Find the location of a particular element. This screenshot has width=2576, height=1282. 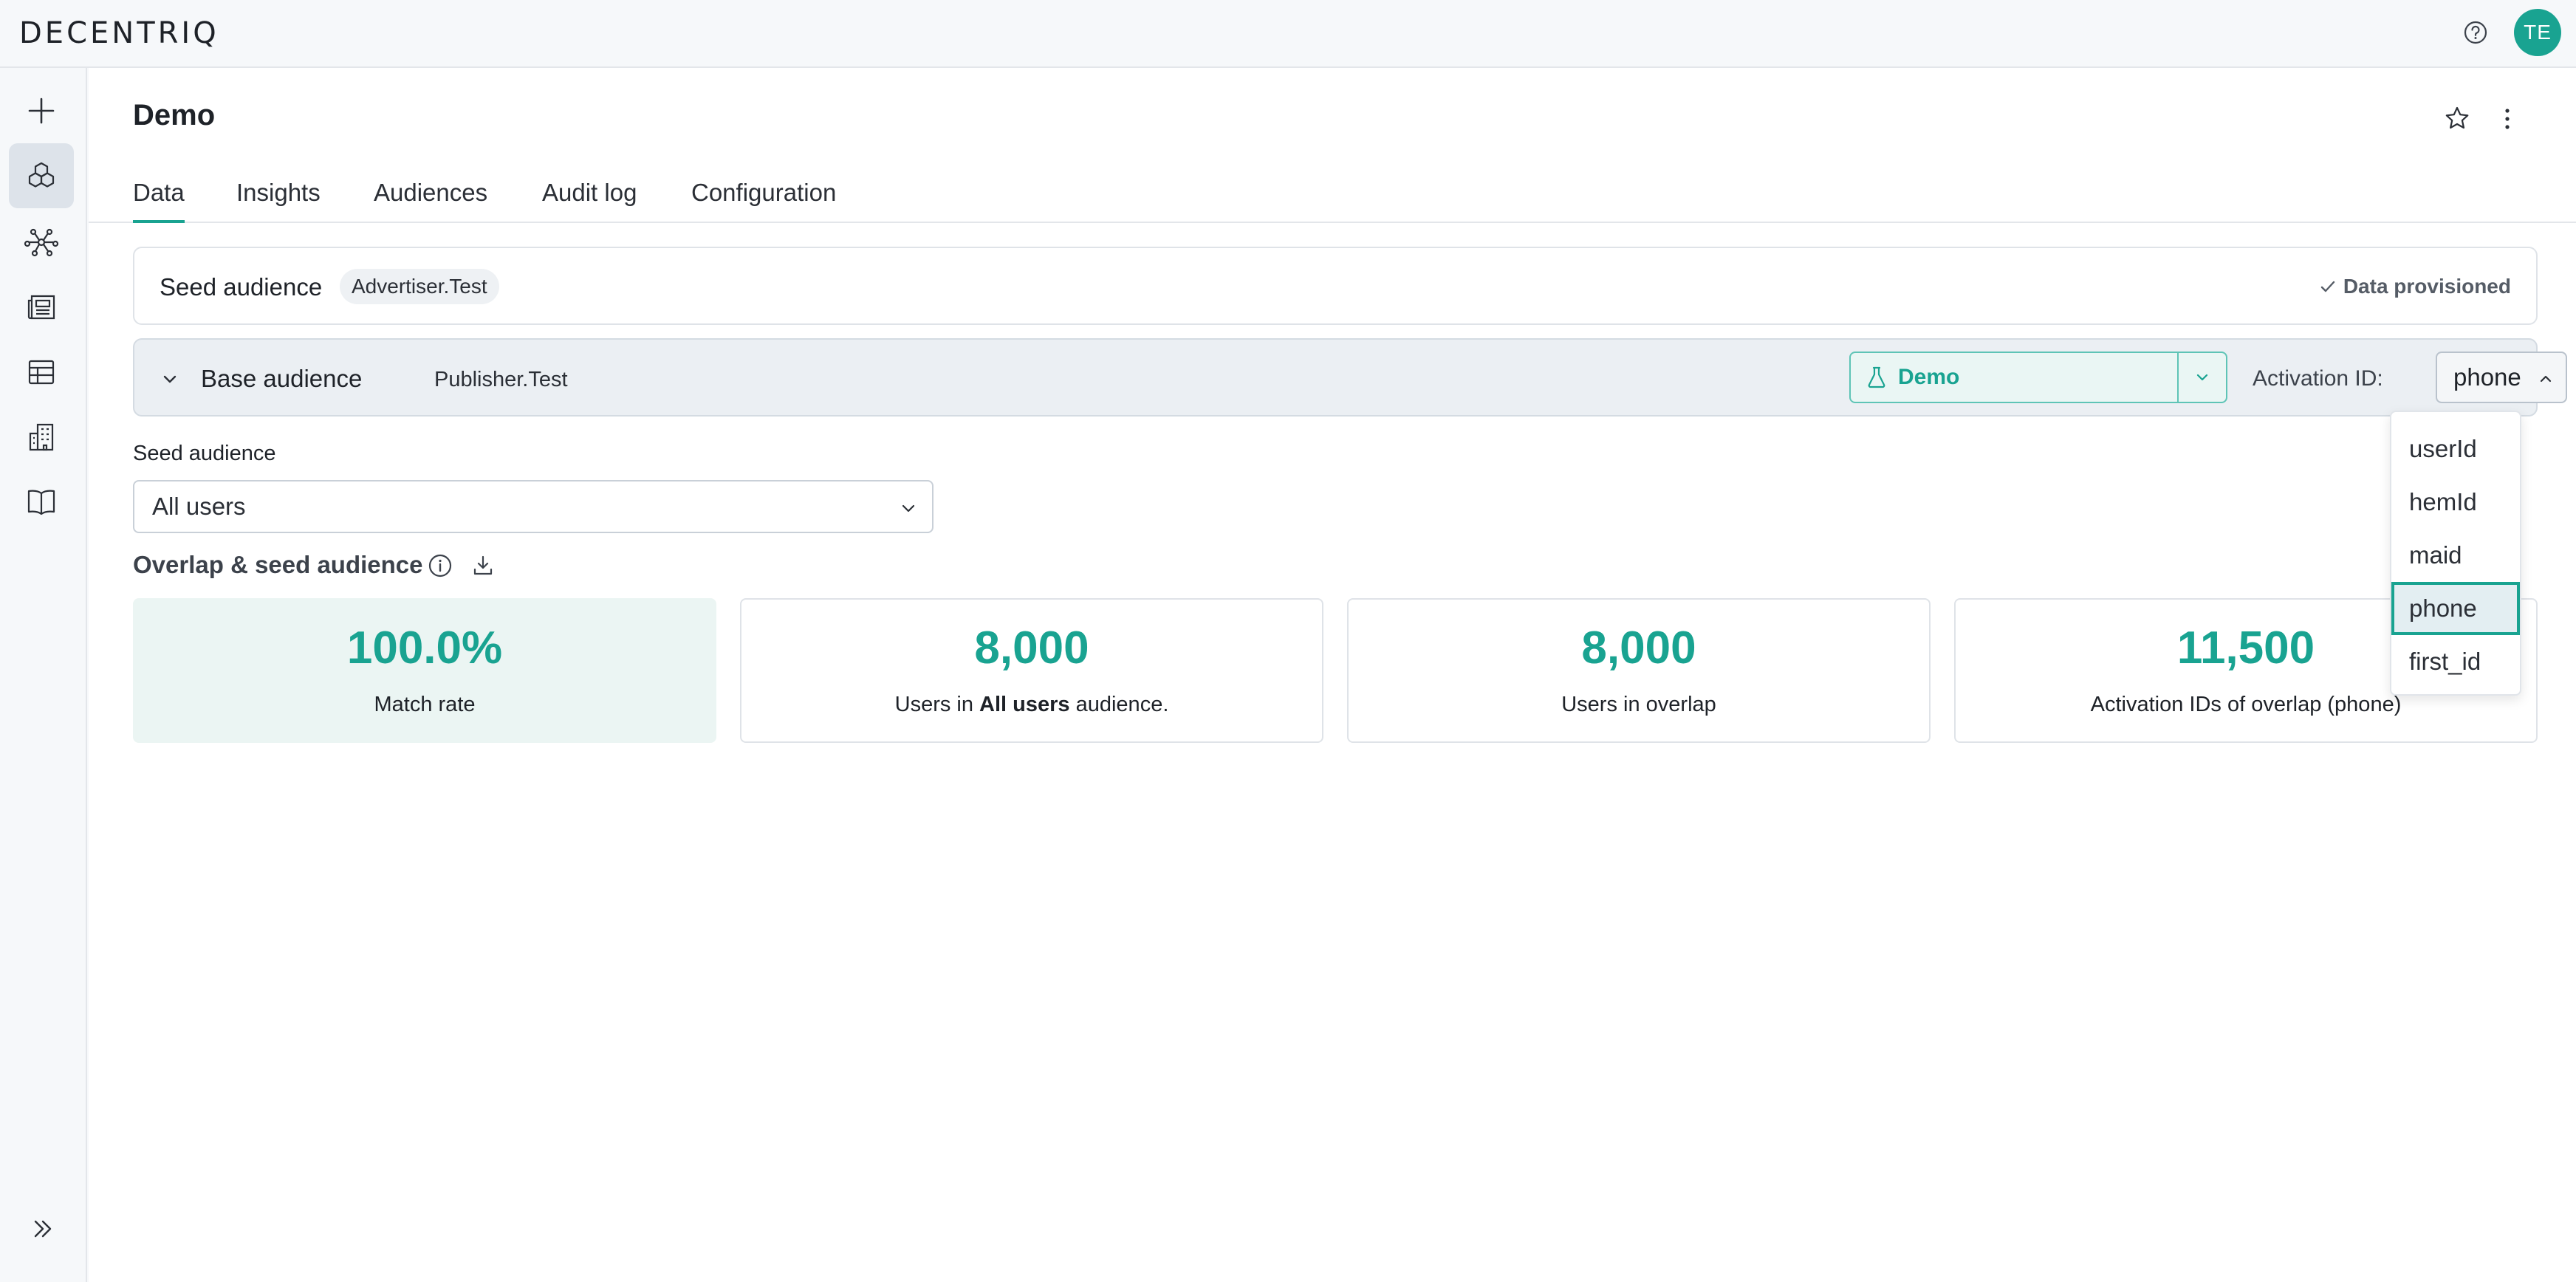

environment-split-button: Demo is located at coordinates (2038, 377).